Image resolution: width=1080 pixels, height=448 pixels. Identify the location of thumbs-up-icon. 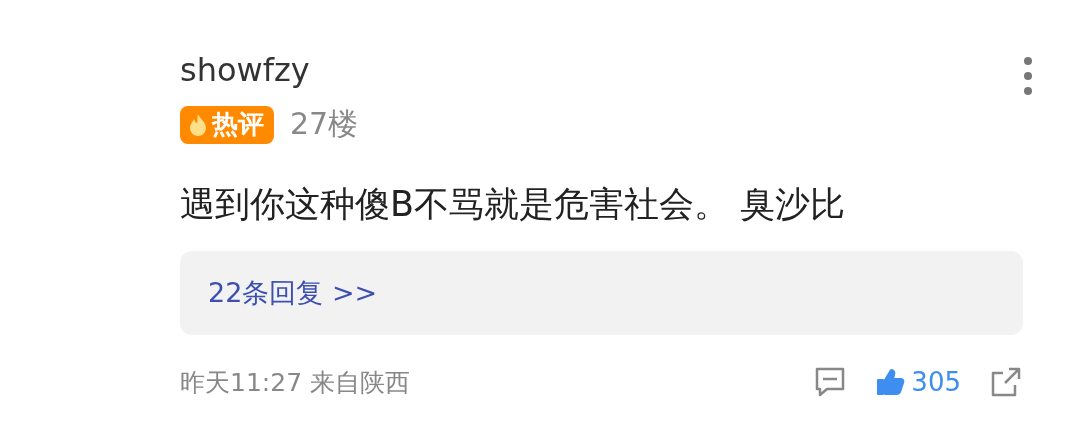
(890, 382).